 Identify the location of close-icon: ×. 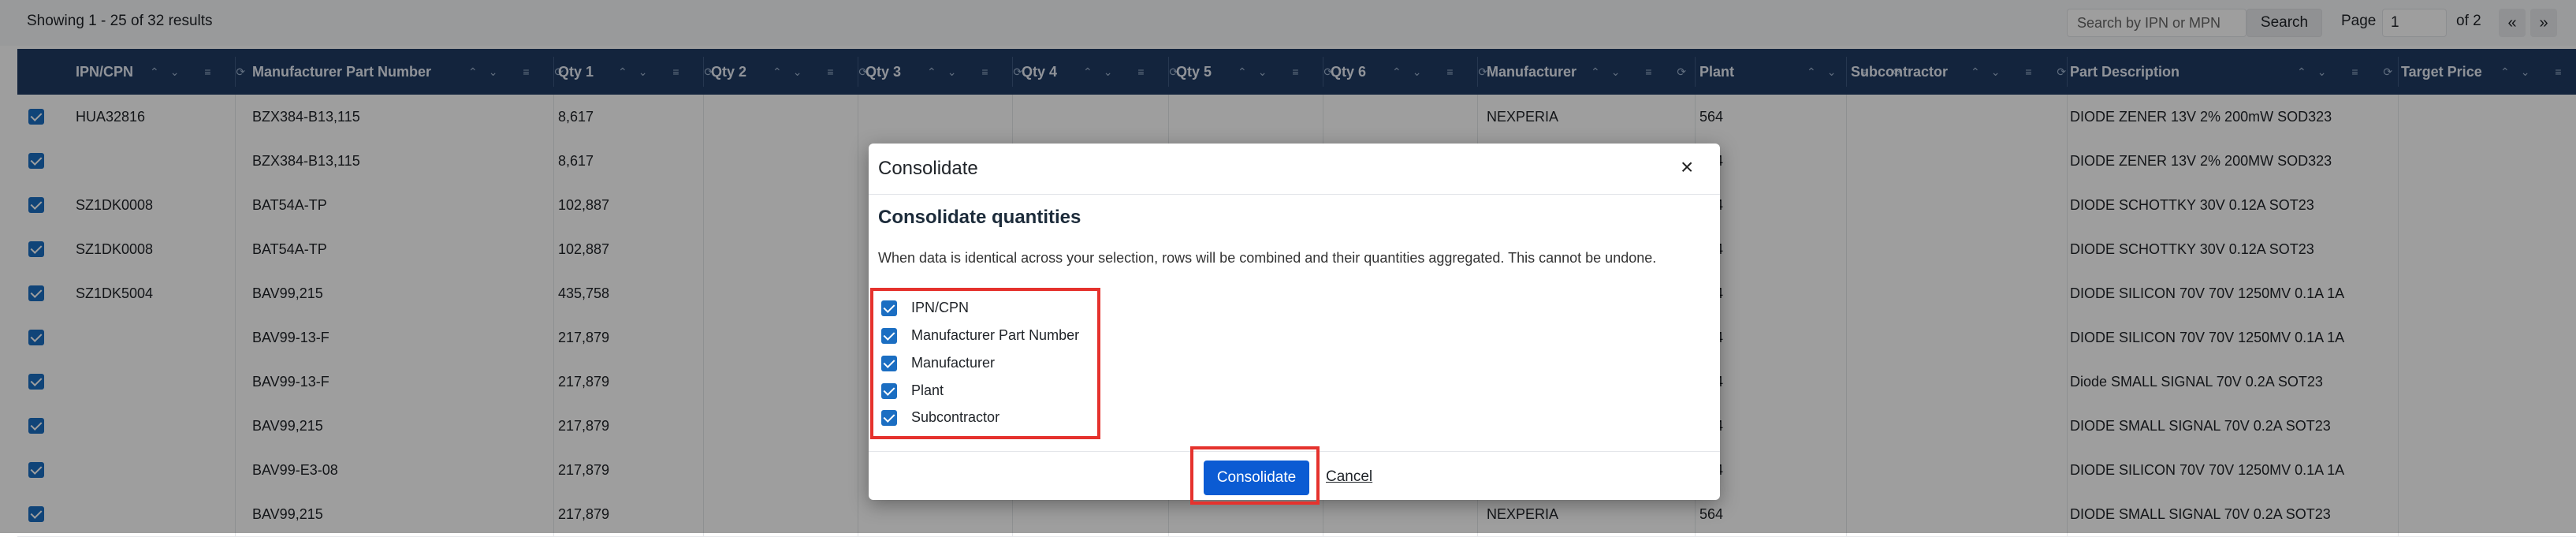
(1687, 167).